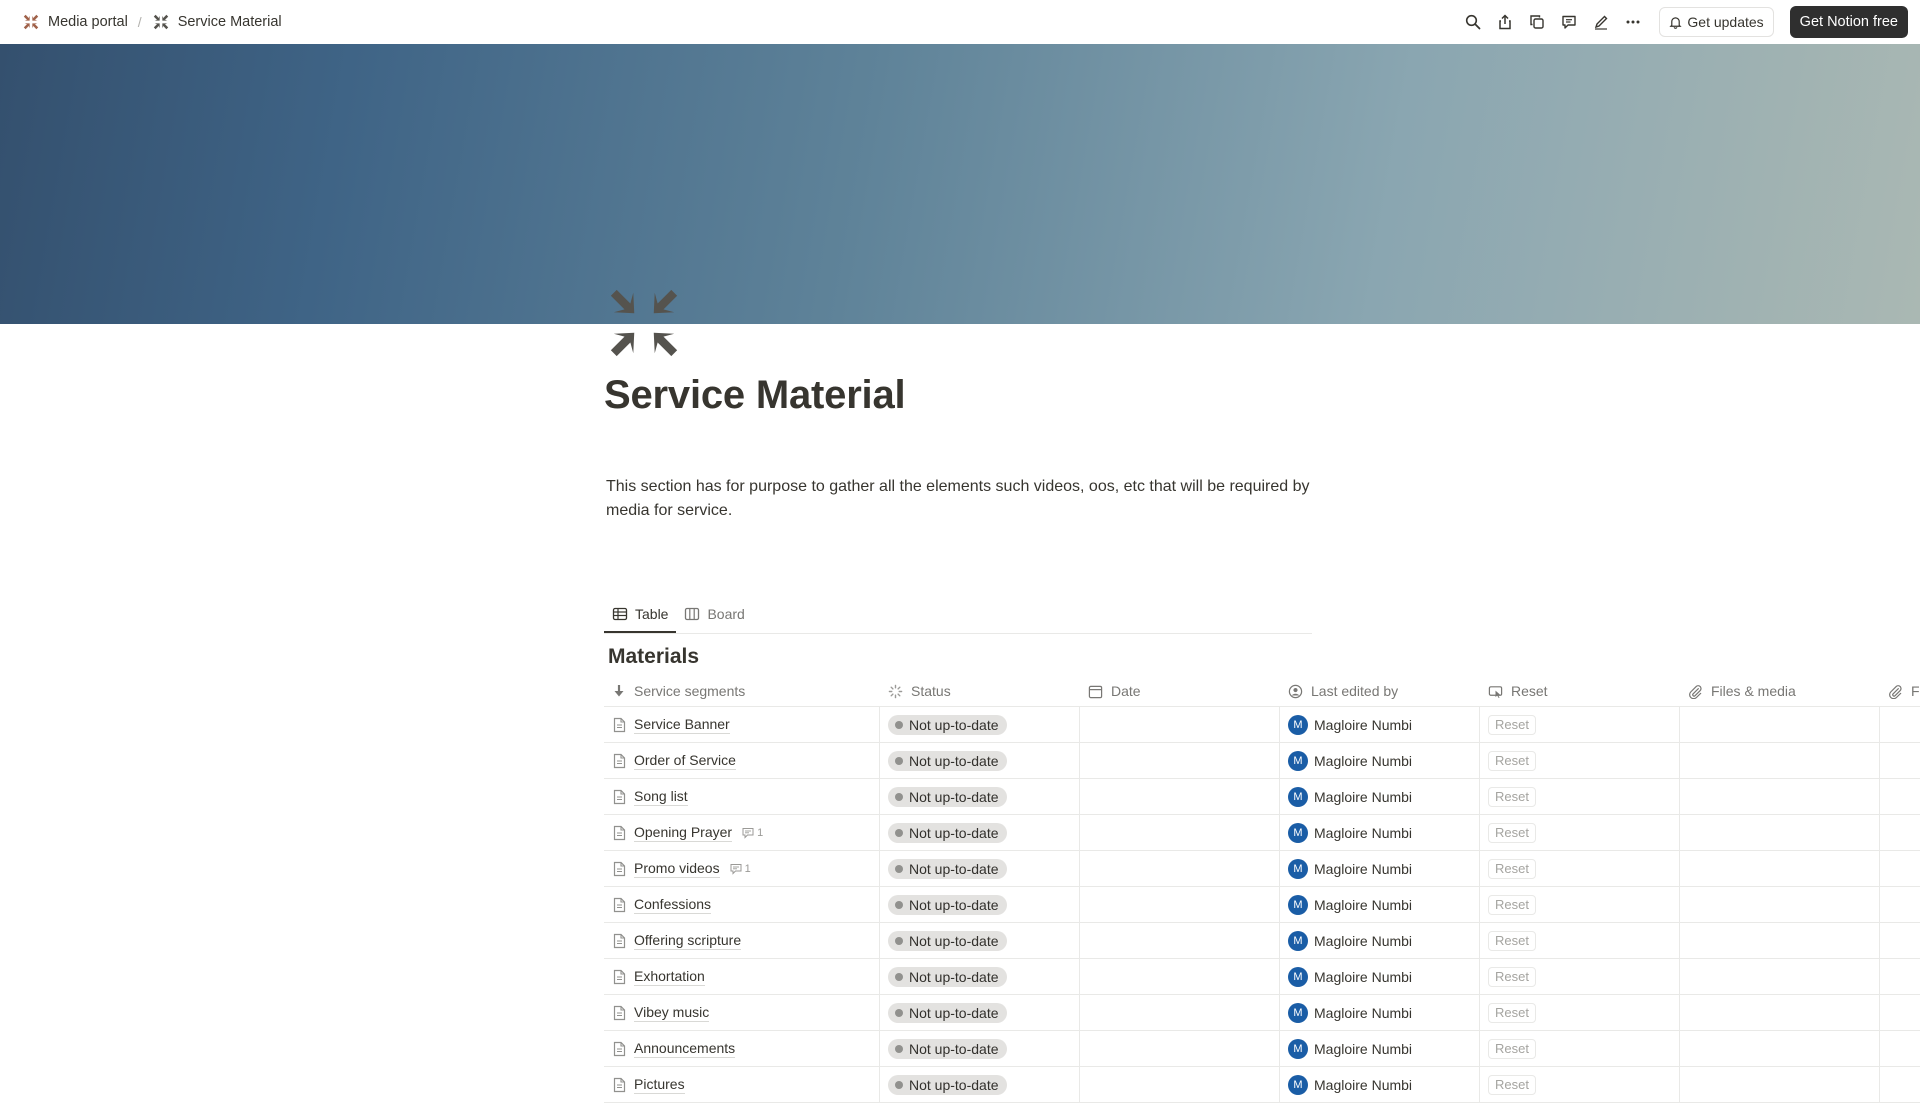 The height and width of the screenshot is (1103, 1920). Describe the element at coordinates (742, 1012) in the screenshot. I see `cell-service-segment: Vibey music` at that location.